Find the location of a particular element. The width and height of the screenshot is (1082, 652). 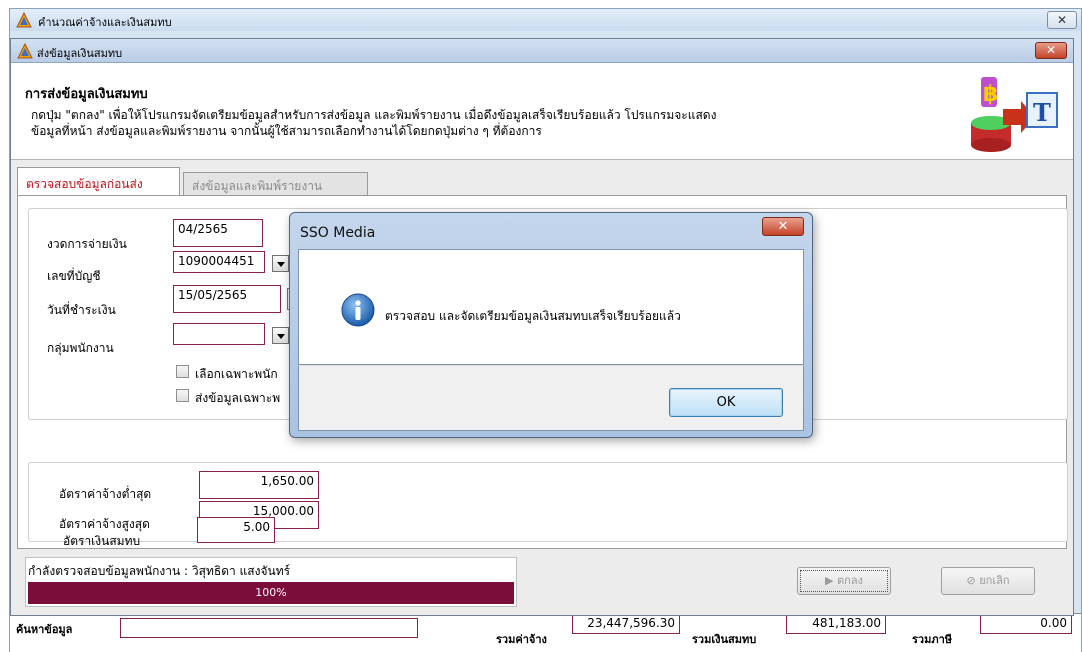

play-icon: ▶ is located at coordinates (831, 580).